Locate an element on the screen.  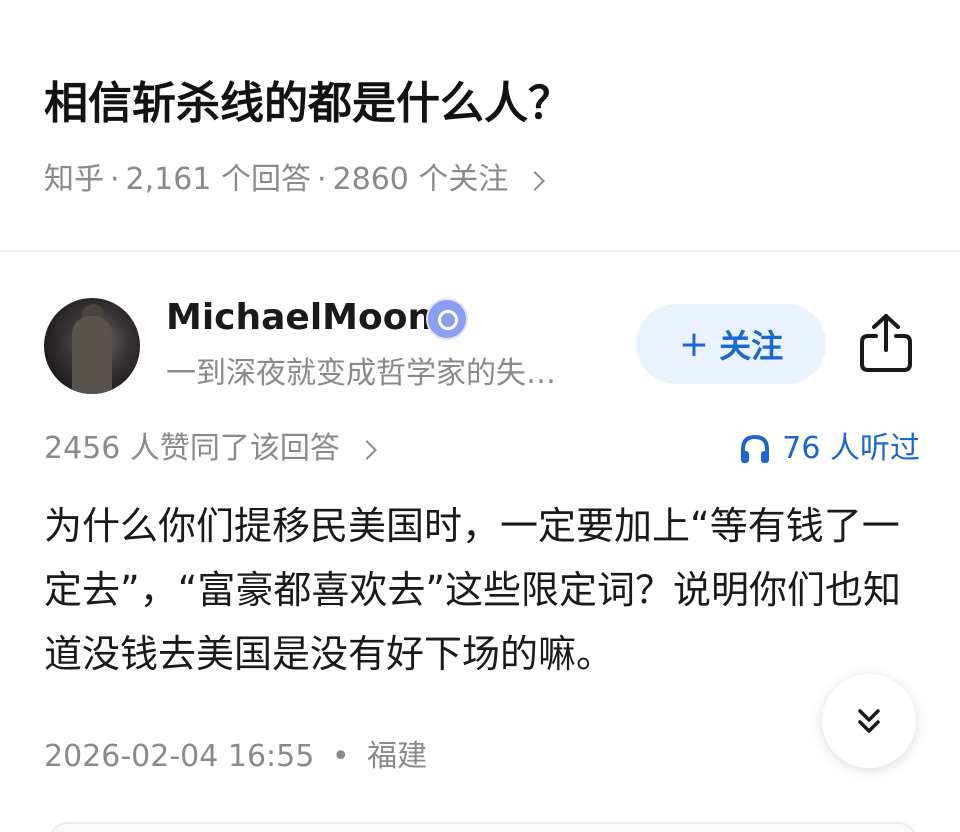
question-meta: 知乎 · 2,161 个回答 · 2860 个关注 is located at coordinates (295, 180).